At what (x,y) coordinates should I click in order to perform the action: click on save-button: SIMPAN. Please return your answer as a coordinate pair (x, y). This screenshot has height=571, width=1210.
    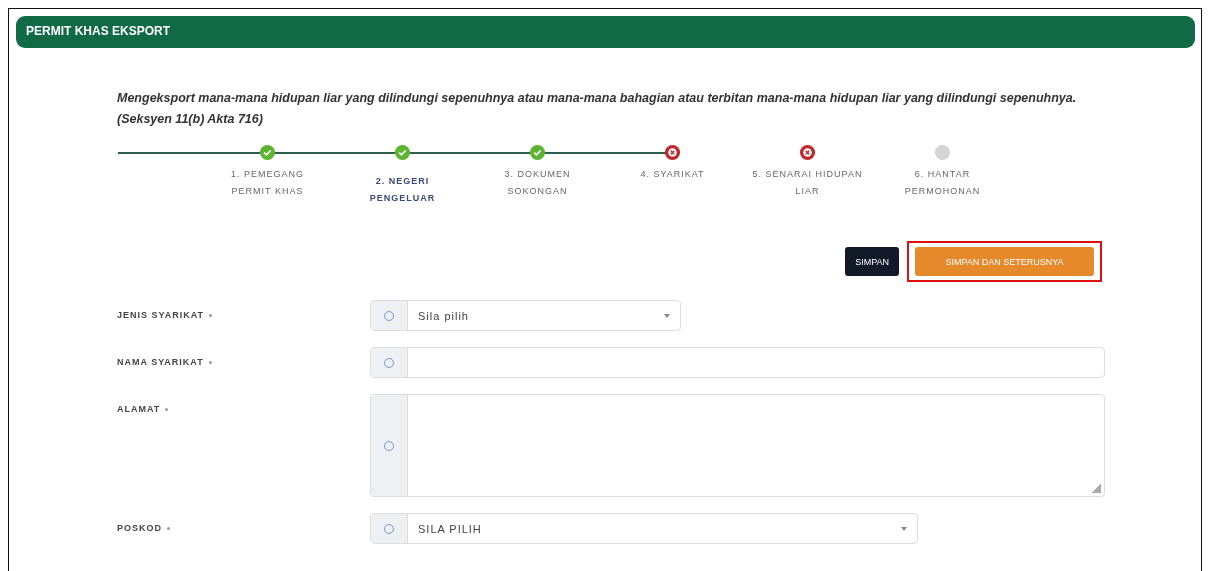
    Looking at the image, I should click on (872, 261).